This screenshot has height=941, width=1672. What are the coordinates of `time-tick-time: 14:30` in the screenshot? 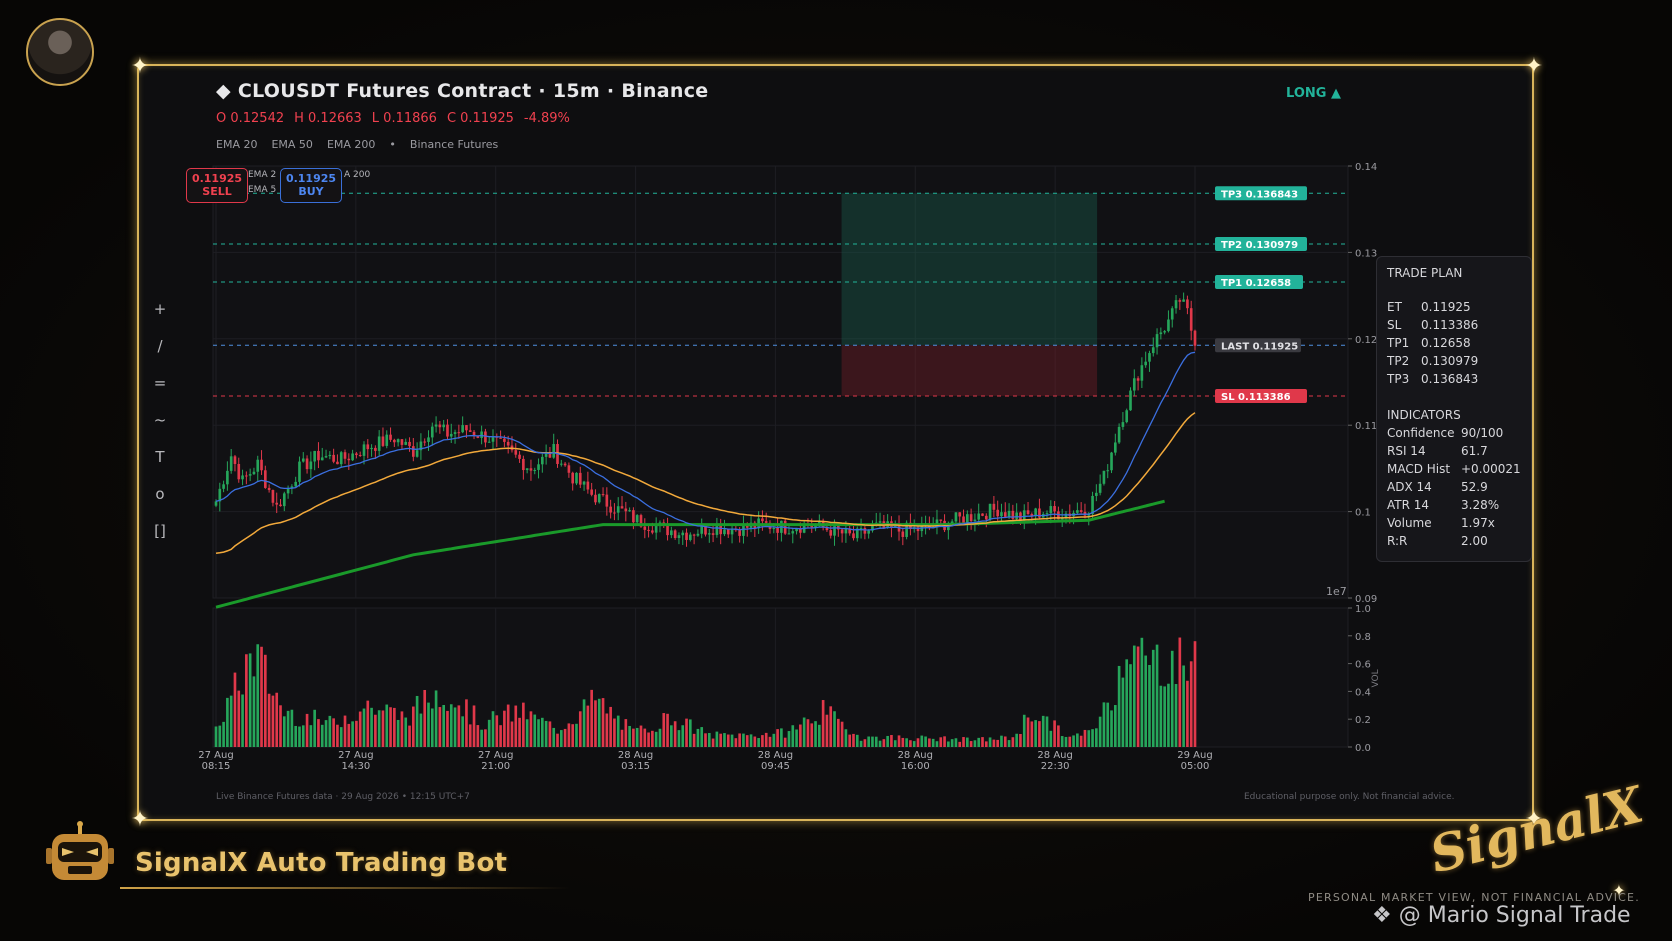 It's located at (355, 766).